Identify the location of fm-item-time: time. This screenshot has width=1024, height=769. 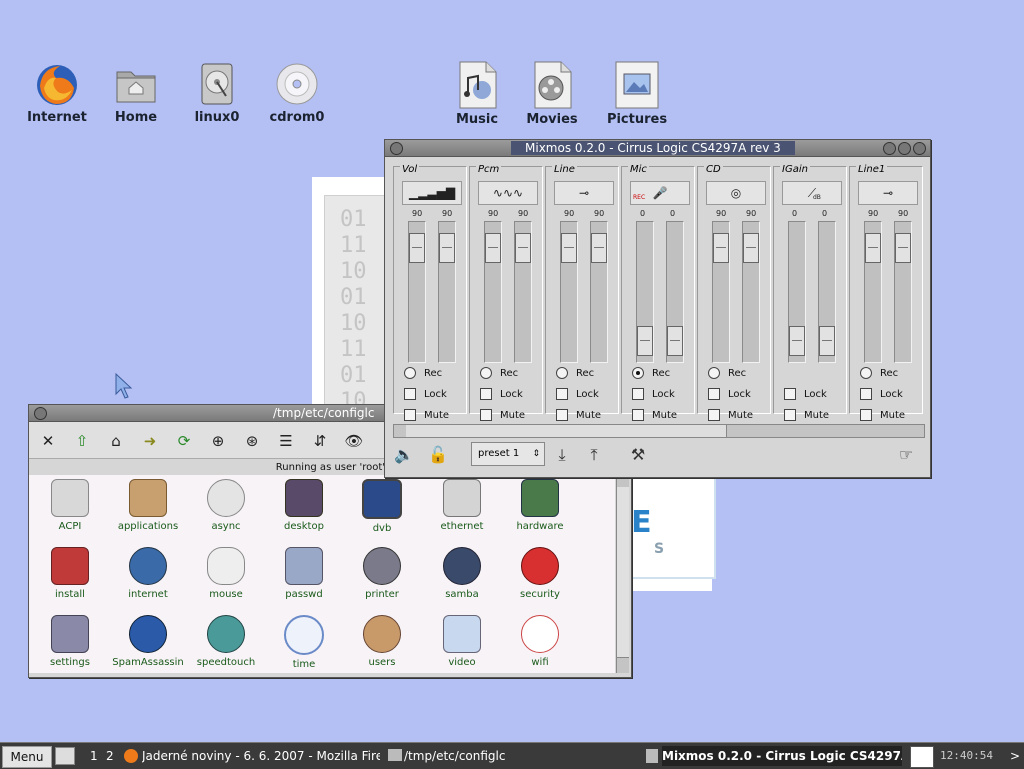
(304, 642).